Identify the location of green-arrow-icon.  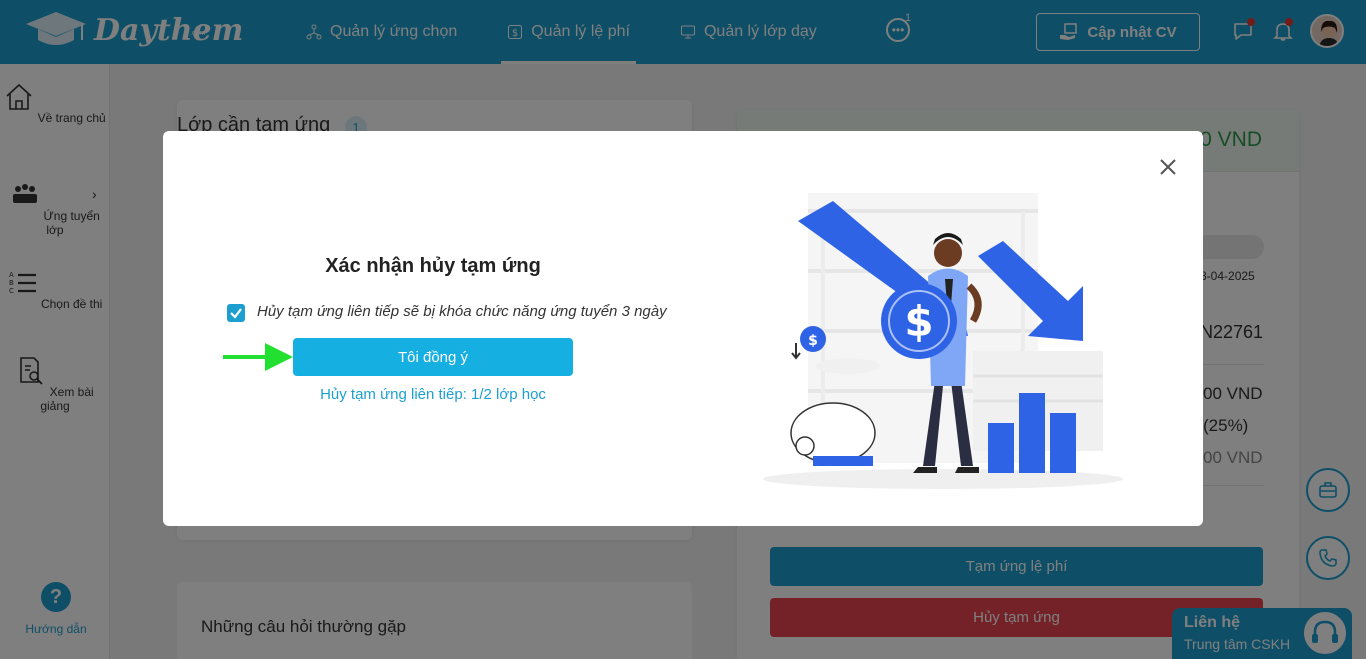
(258, 357).